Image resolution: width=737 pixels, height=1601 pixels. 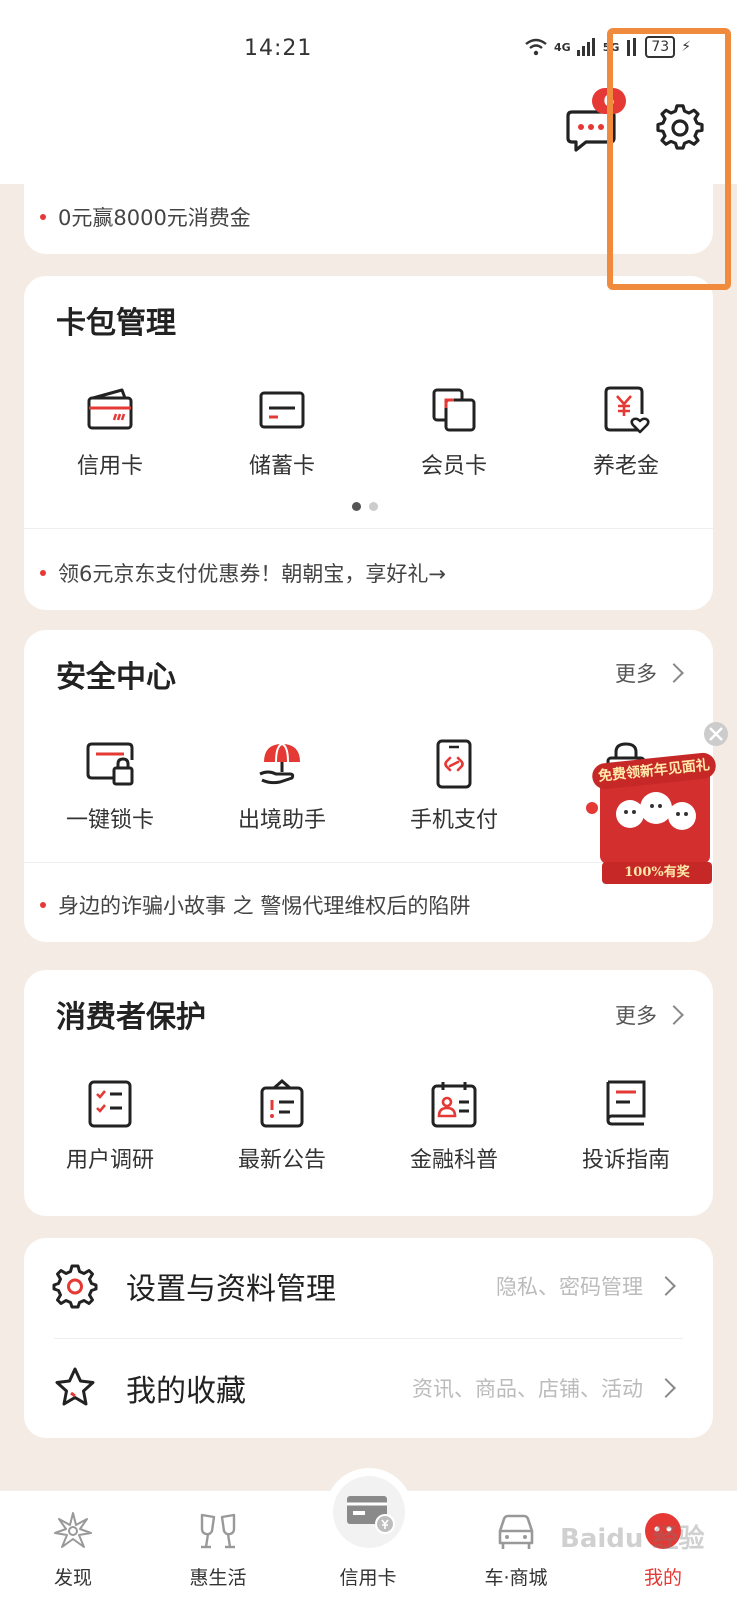 I want to click on top-promo-link: 0元赢8000元消费金, so click(x=145, y=217).